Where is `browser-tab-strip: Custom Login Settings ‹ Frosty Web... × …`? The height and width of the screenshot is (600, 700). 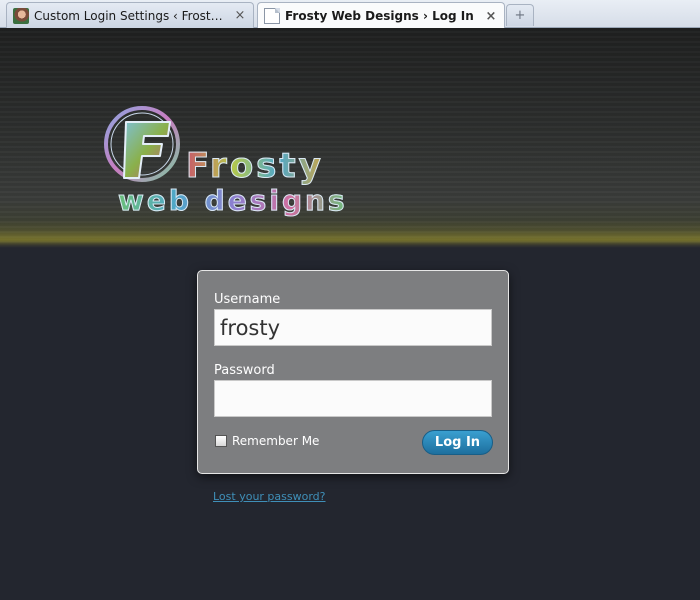 browser-tab-strip: Custom Login Settings ‹ Frosty Web... × … is located at coordinates (350, 14).